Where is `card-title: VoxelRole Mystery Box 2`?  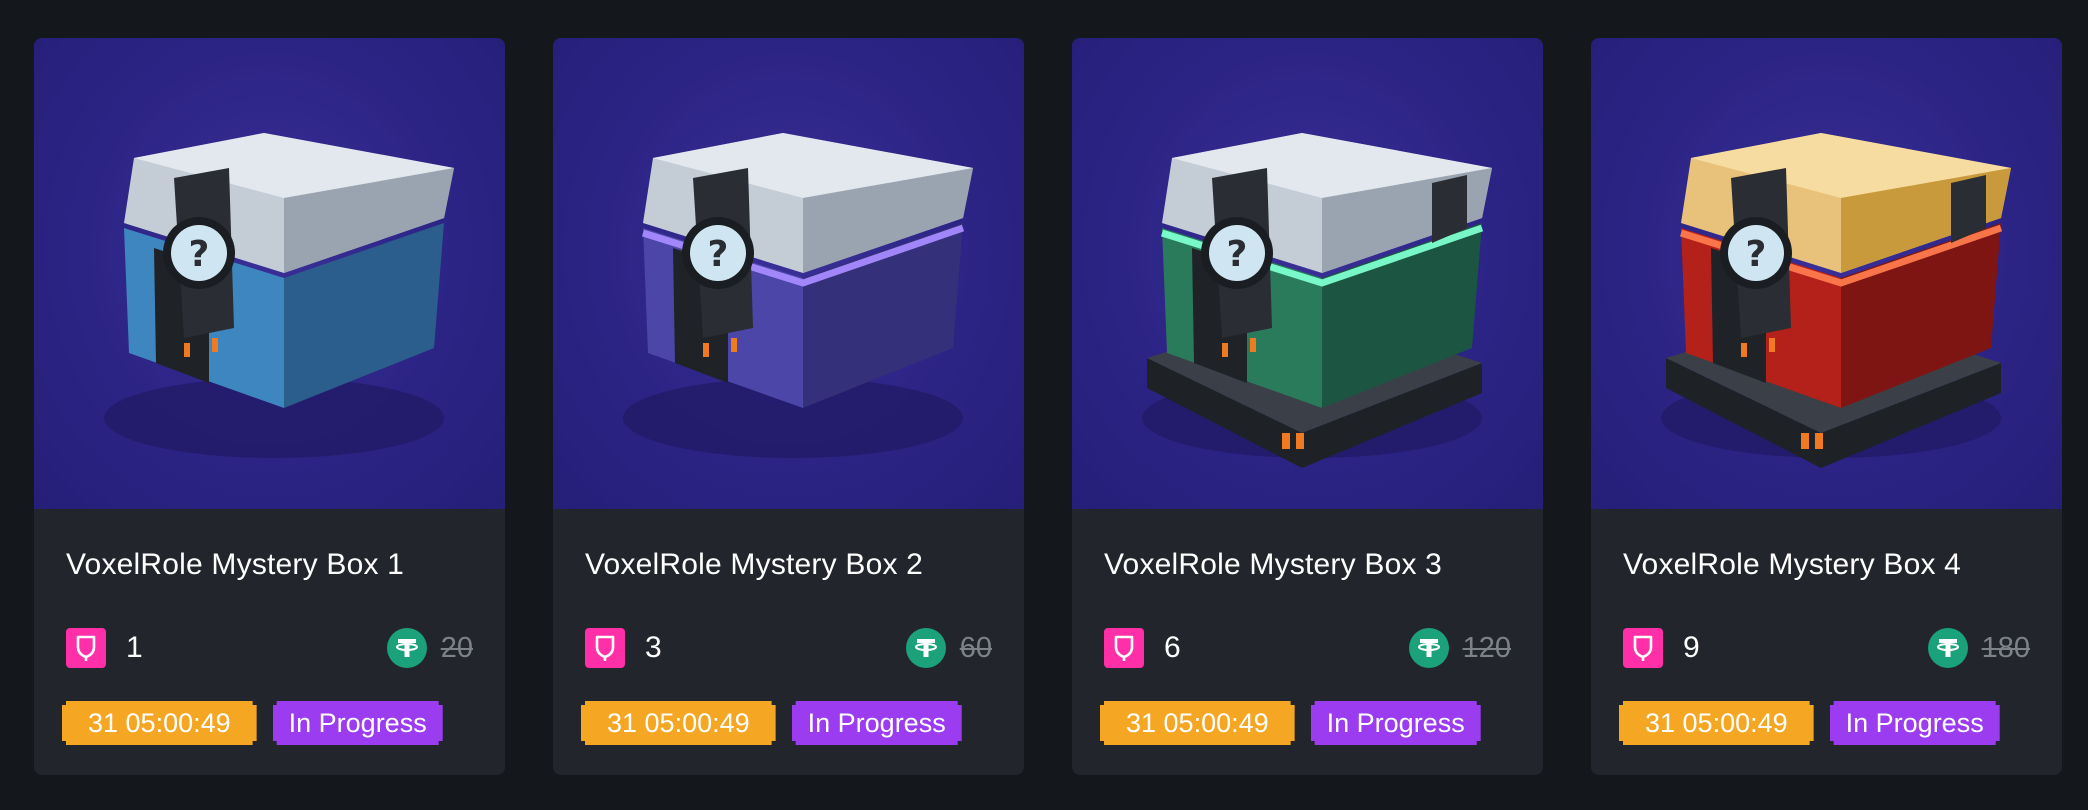 card-title: VoxelRole Mystery Box 2 is located at coordinates (754, 564).